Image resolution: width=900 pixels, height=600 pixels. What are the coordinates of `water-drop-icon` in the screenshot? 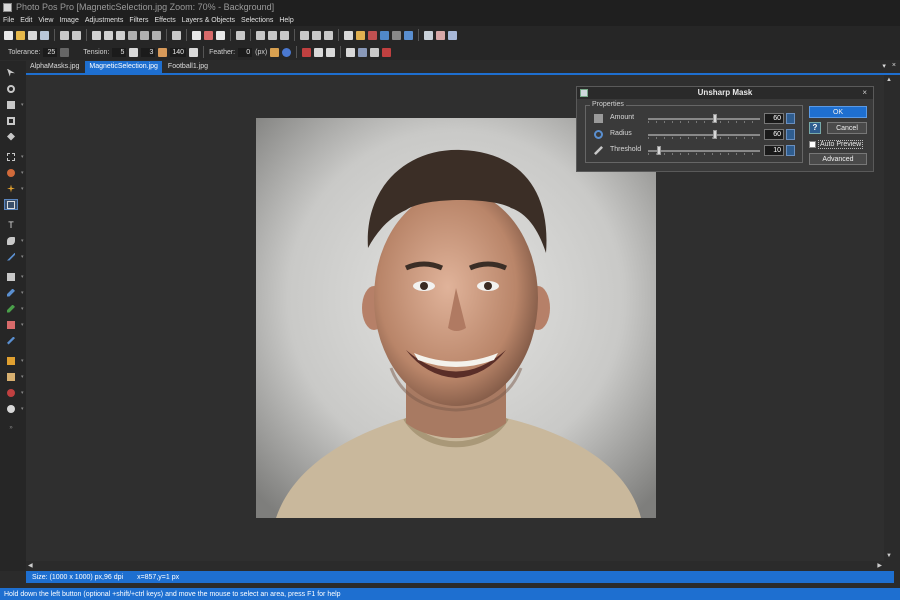 It's located at (408, 35).